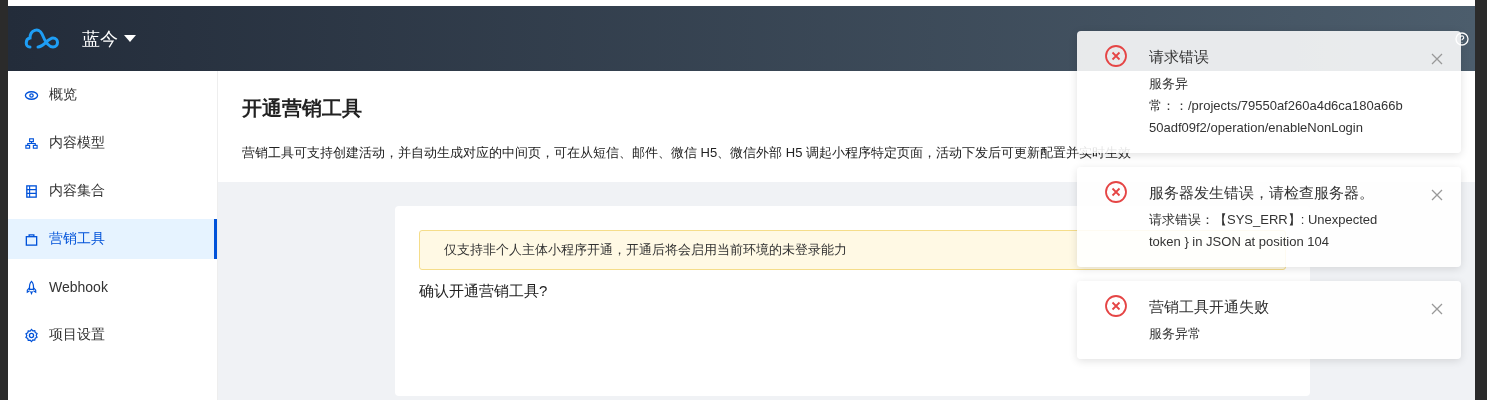 The width and height of the screenshot is (1487, 400). Describe the element at coordinates (31, 143) in the screenshot. I see `hierarchy-icon` at that location.